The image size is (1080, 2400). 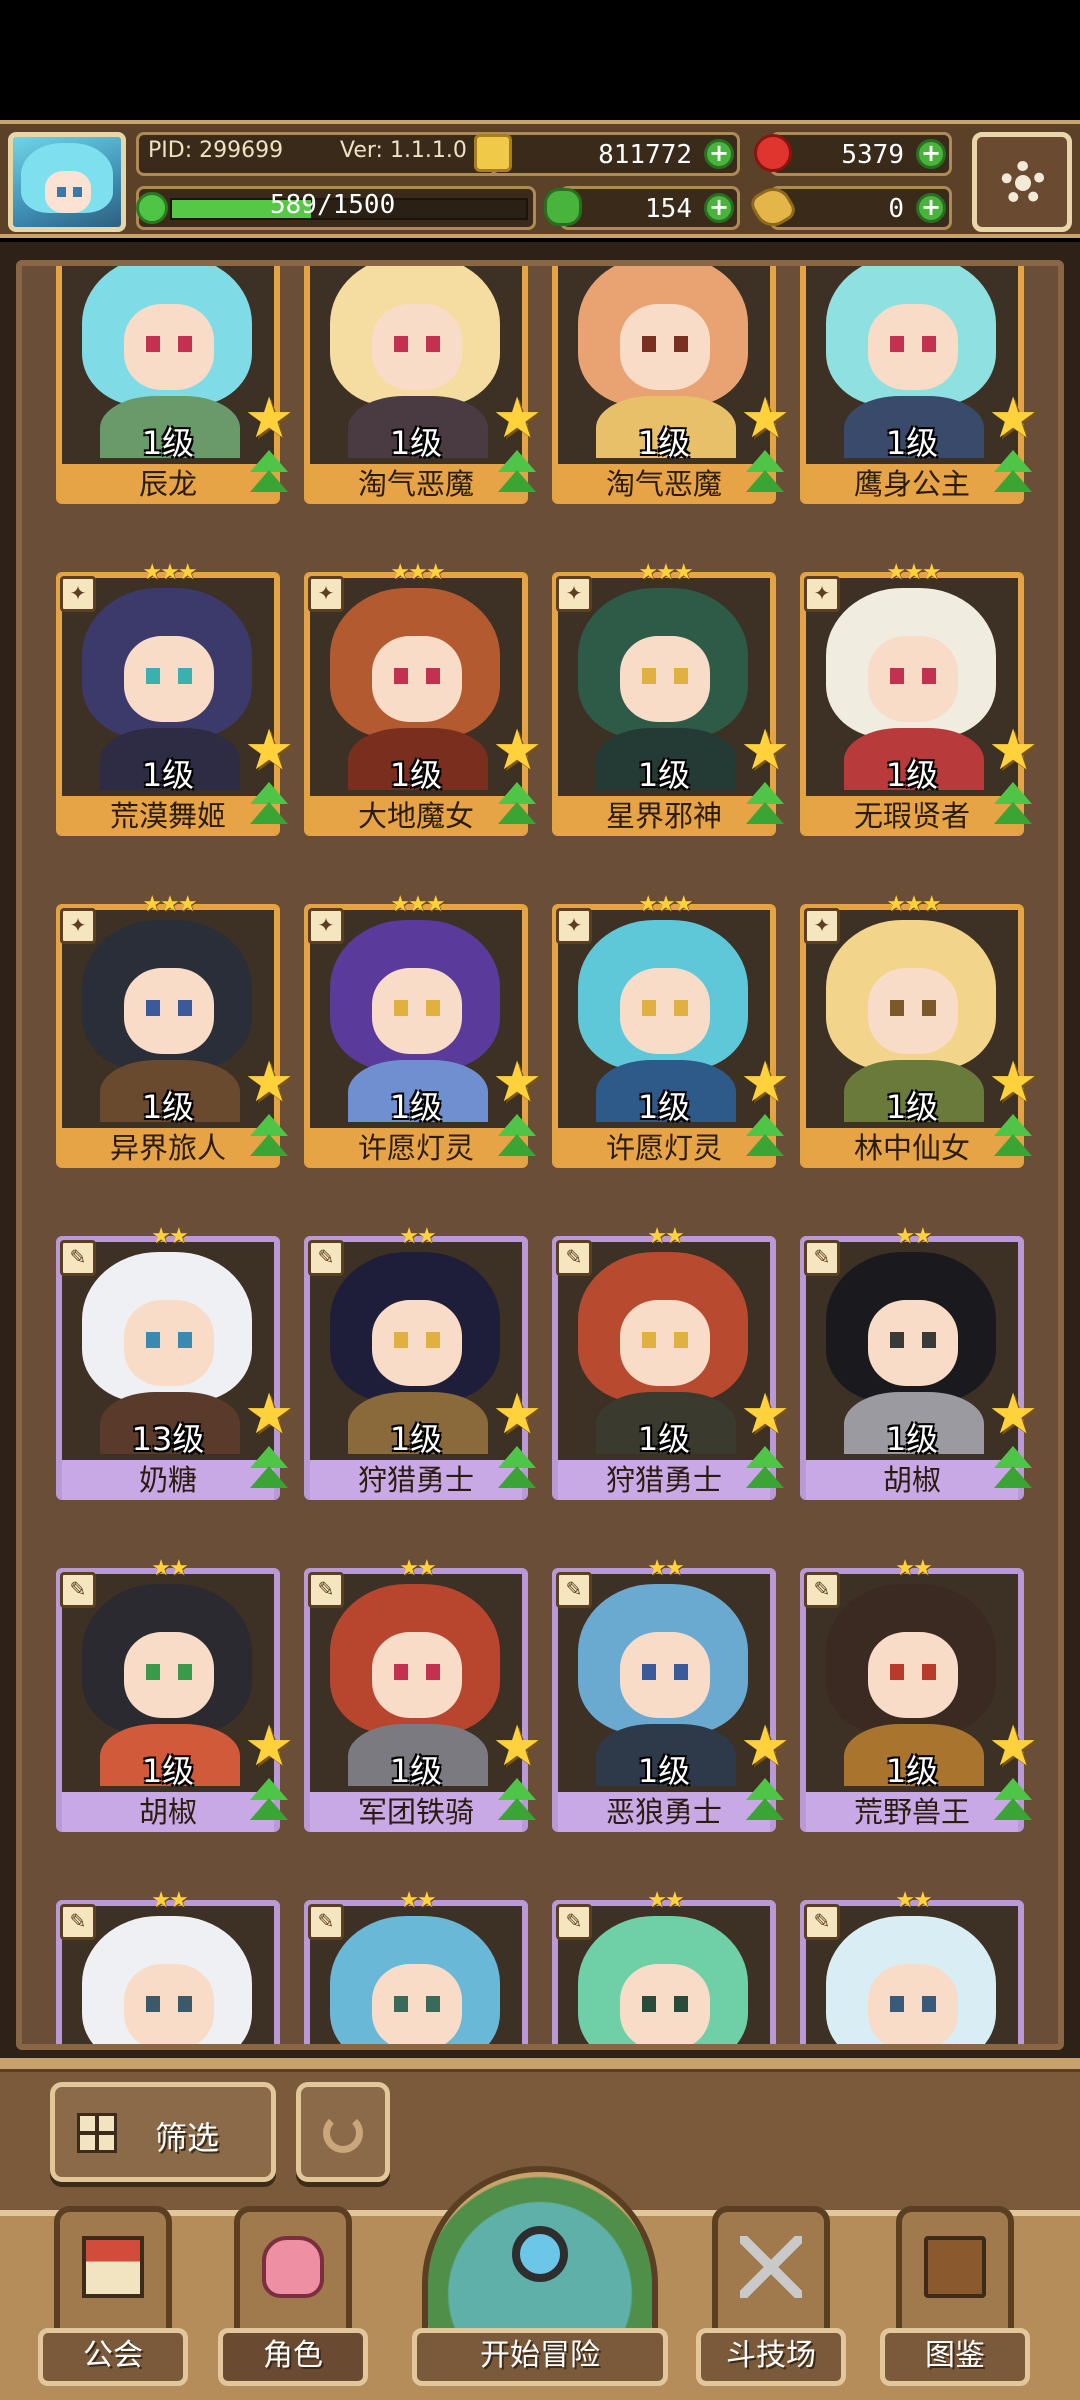 What do you see at coordinates (719, 208) in the screenshot?
I see `add-clover-button: +` at bounding box center [719, 208].